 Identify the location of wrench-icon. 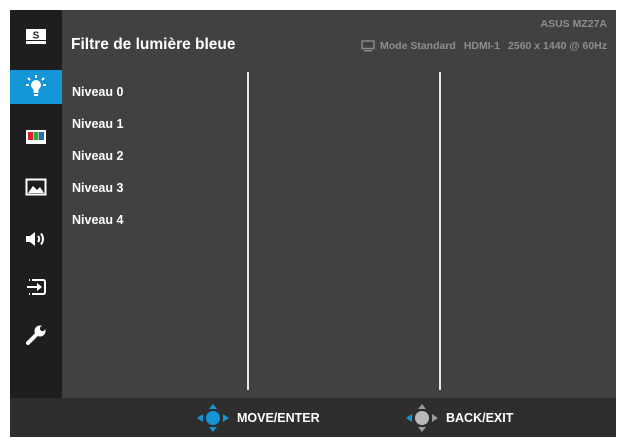
(36, 335).